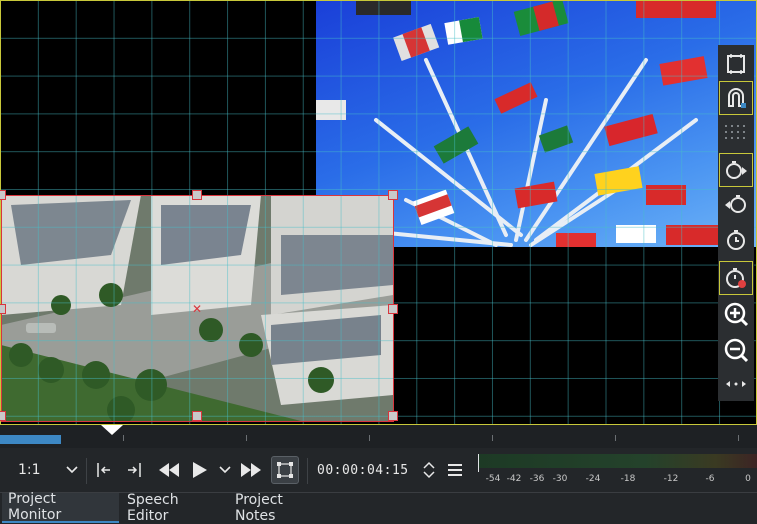 The width and height of the screenshot is (757, 524). Describe the element at coordinates (393, 416) in the screenshot. I see `resize-handle-bottom-right` at that location.